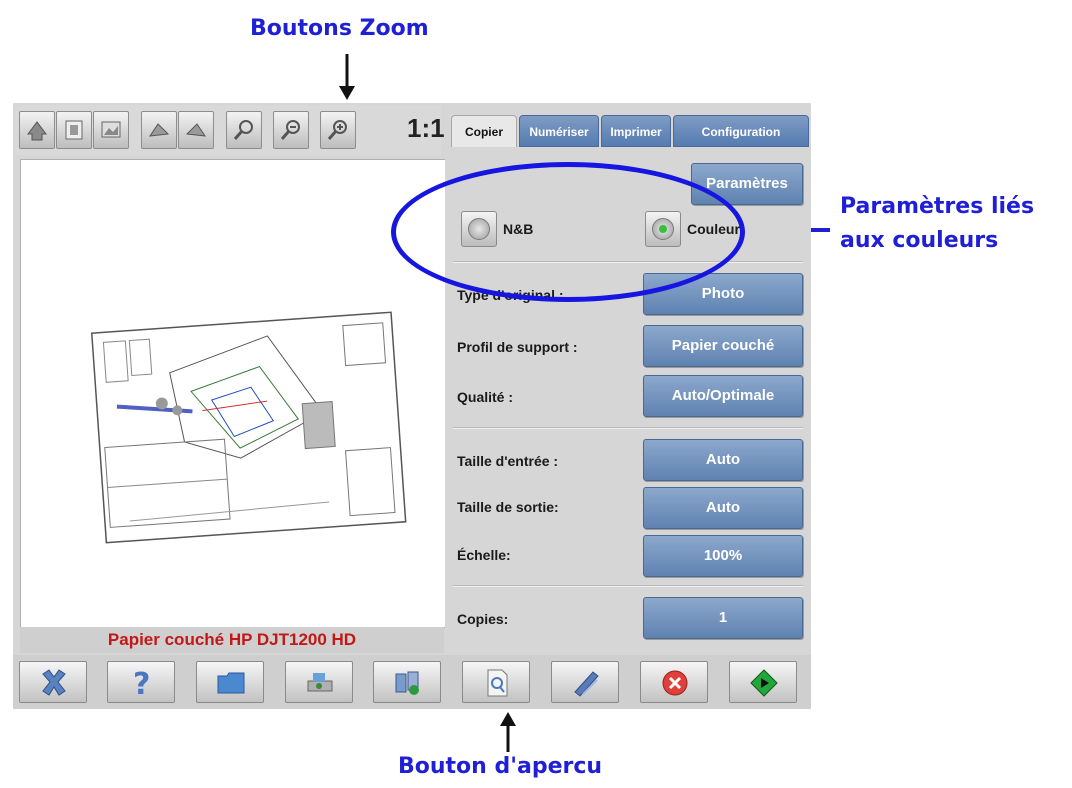 The height and width of the screenshot is (788, 1072). I want to click on transfer-icon, so click(407, 683).